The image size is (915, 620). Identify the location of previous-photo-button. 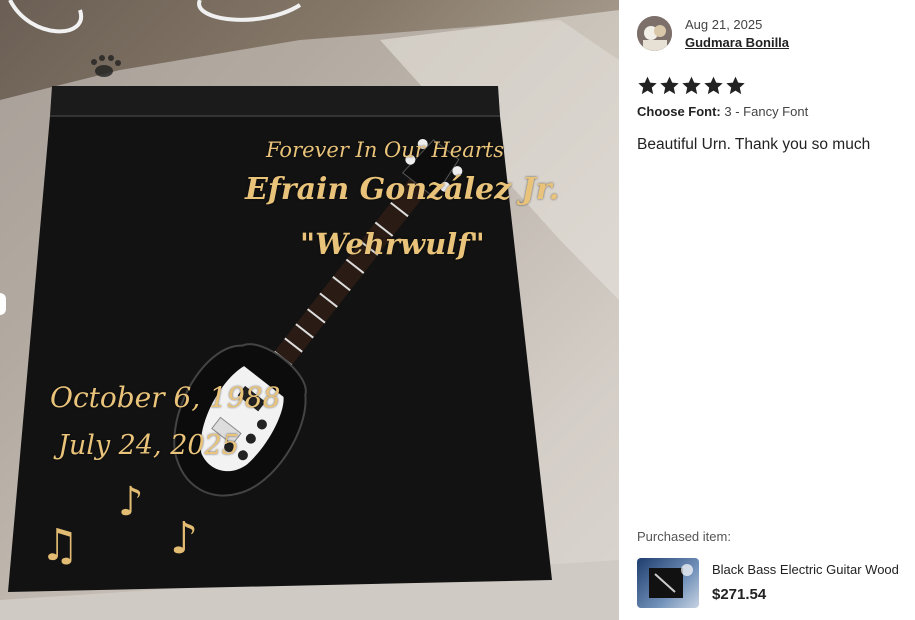
(3, 304).